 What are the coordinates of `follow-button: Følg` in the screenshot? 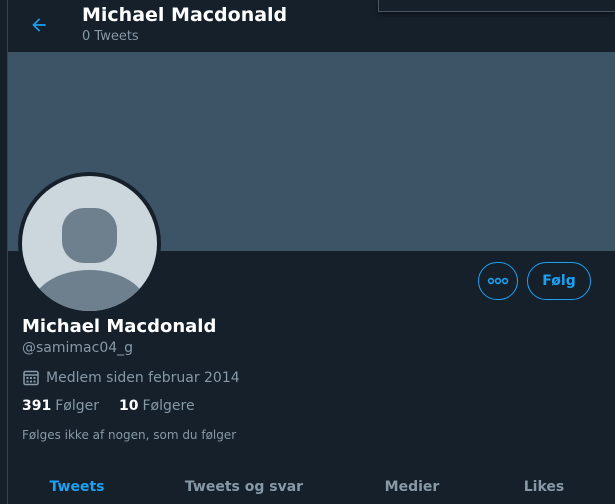 It's located at (559, 281).